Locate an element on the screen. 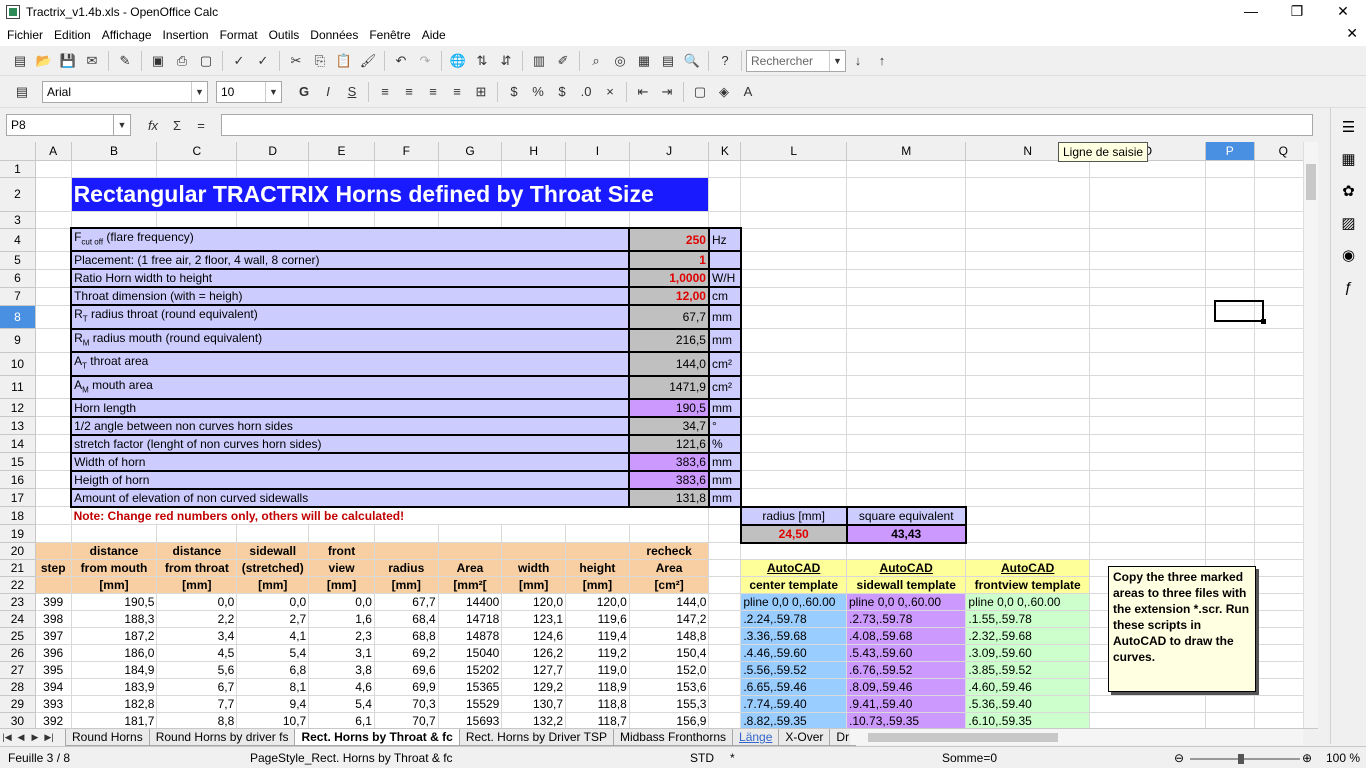  maximize-button: ❐ is located at coordinates (1297, 12).